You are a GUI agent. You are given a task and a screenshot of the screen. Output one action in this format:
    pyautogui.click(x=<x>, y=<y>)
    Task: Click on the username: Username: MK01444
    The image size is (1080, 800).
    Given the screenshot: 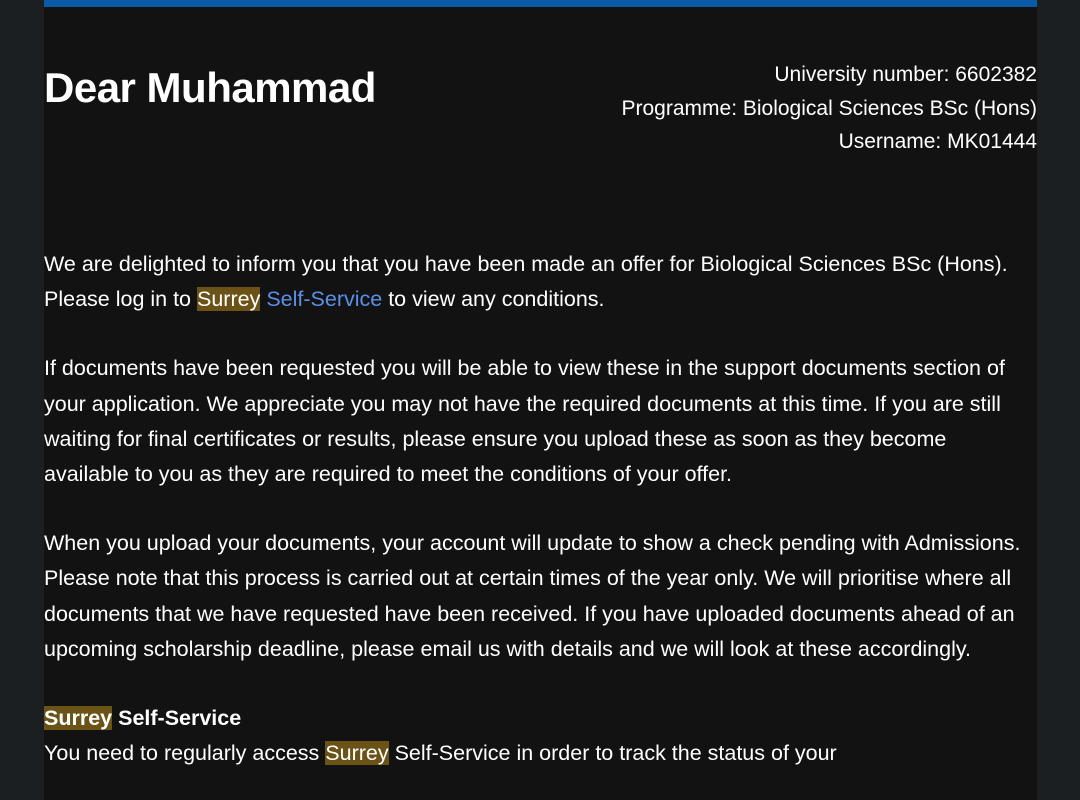 What is the action you would take?
    pyautogui.click(x=937, y=141)
    